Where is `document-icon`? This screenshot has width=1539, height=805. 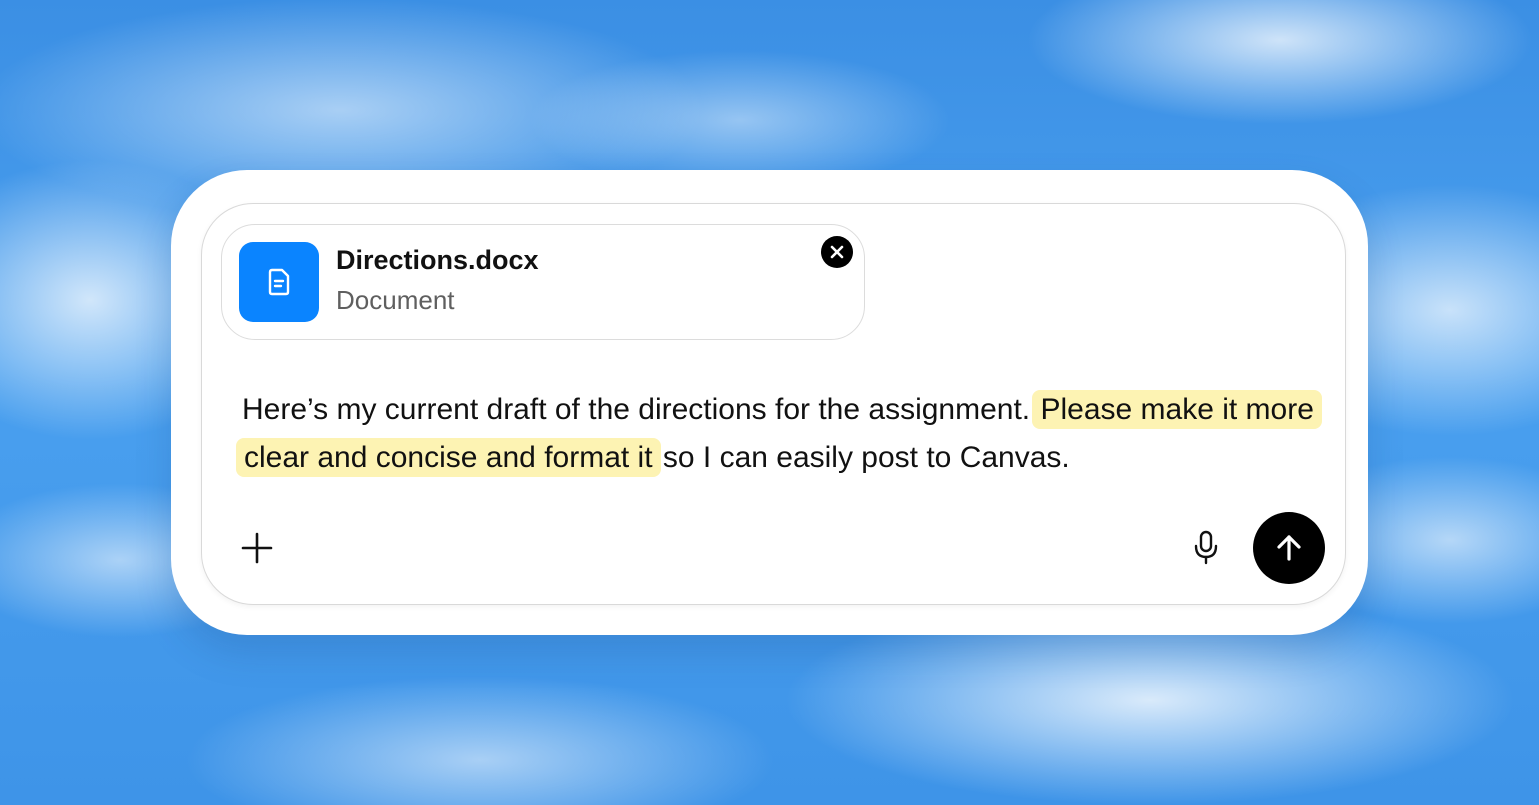 document-icon is located at coordinates (279, 282).